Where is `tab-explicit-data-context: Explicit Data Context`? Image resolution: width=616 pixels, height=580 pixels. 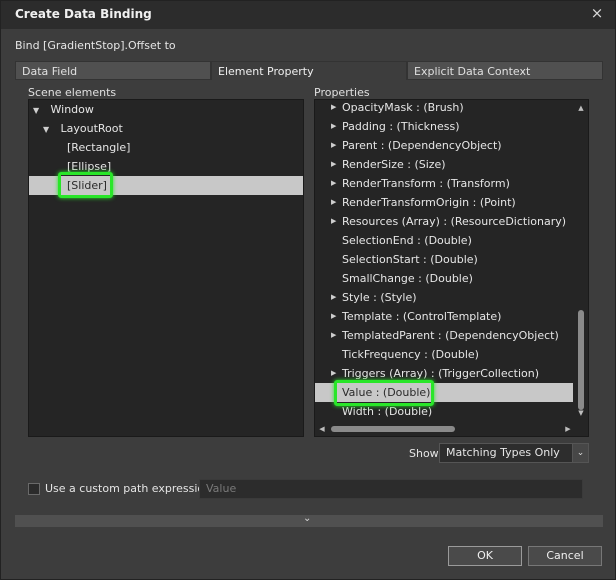
tab-explicit-data-context: Explicit Data Context is located at coordinates (505, 70).